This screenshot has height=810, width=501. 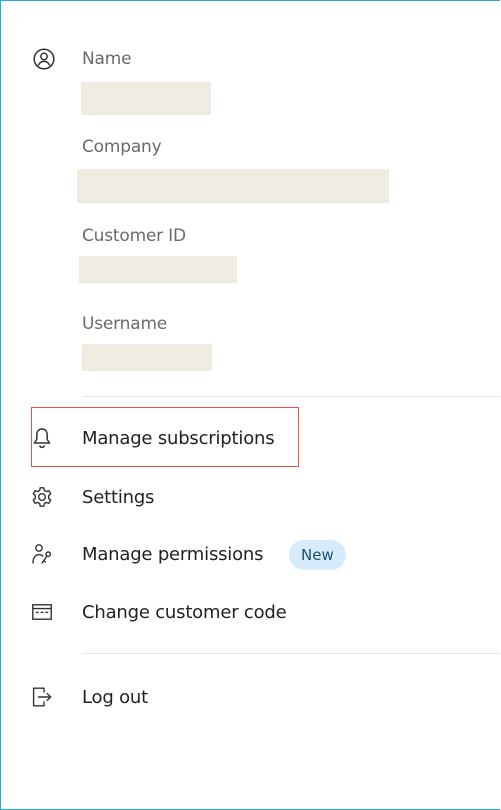 I want to click on log-out-item: Log out, so click(x=106, y=697).